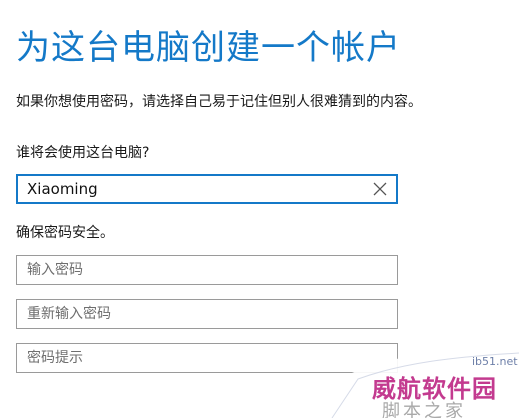 Image resolution: width=519 pixels, height=418 pixels. I want to click on password-placeholder: 输入密码, so click(55, 270).